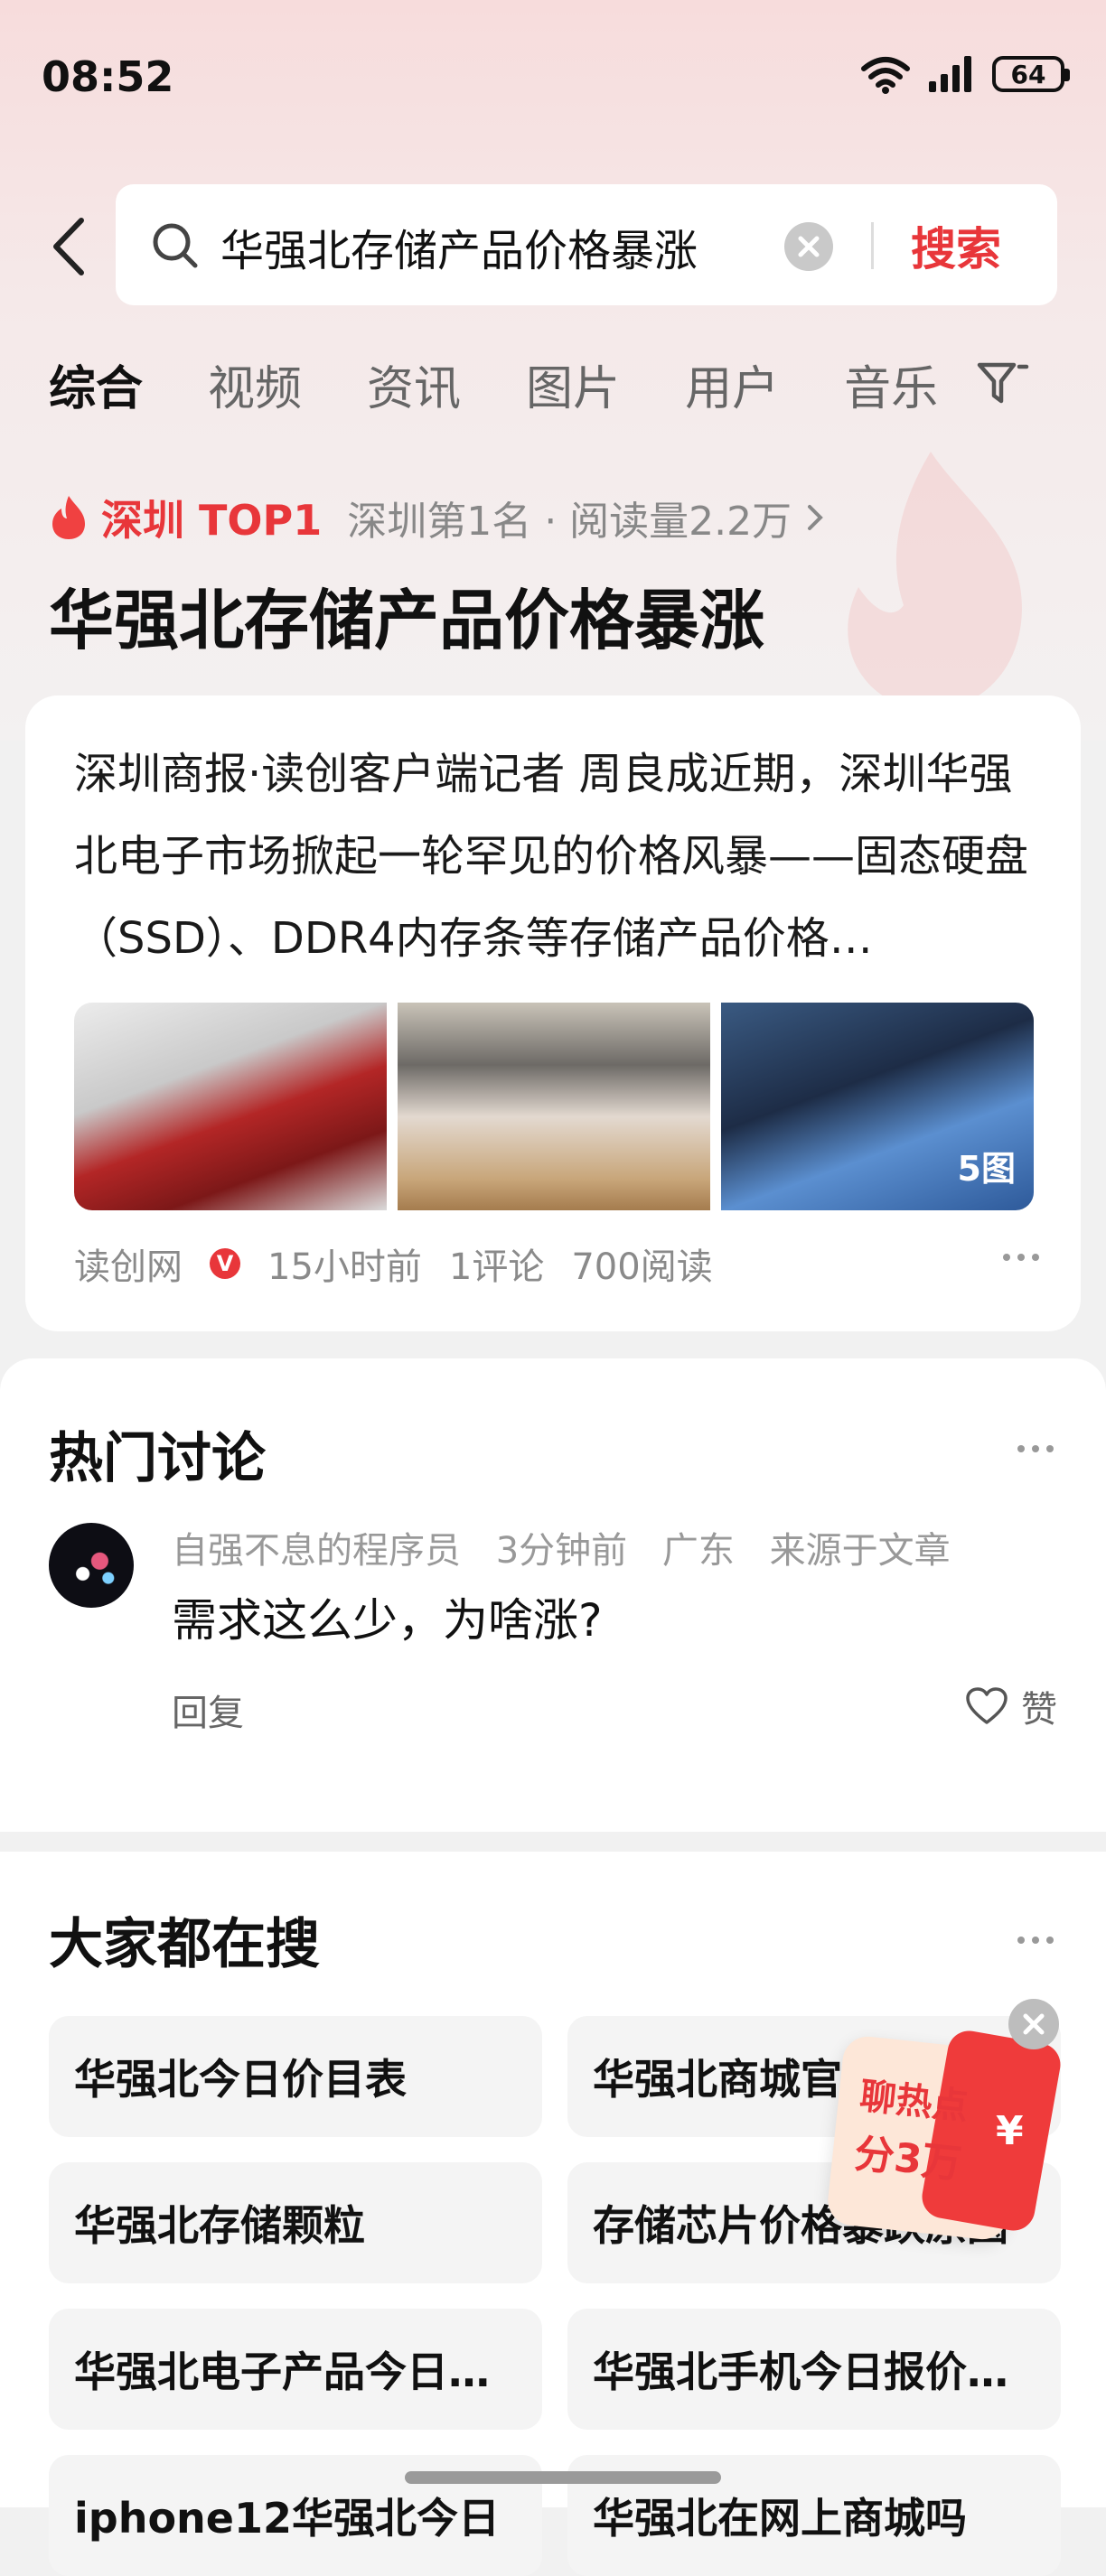 The image size is (1106, 2576). I want to click on clear-search-icon, so click(808, 246).